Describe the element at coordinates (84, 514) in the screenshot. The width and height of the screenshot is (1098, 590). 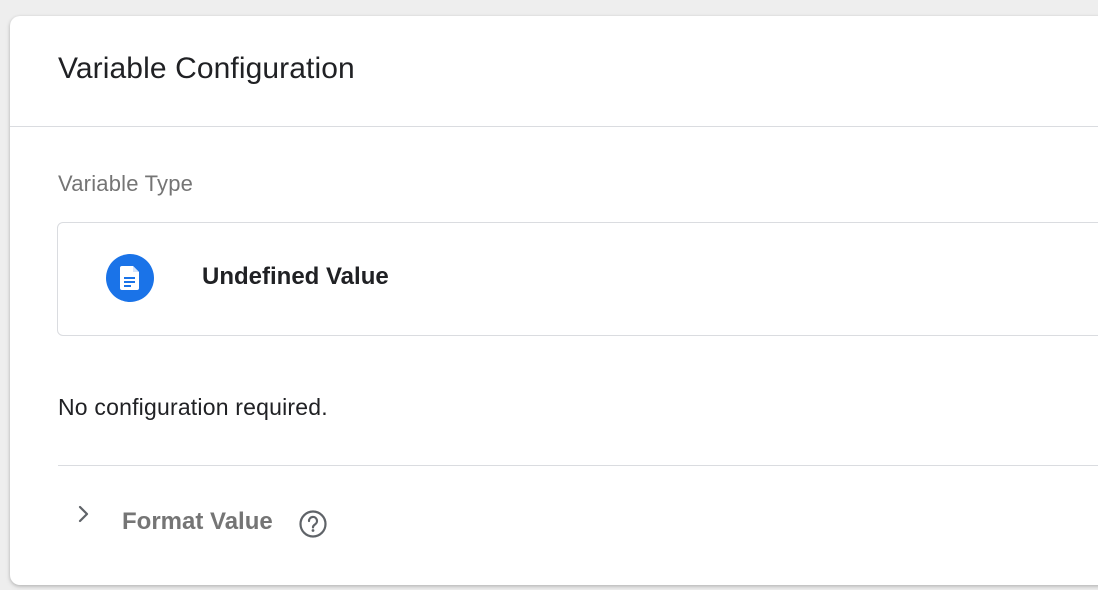
I see `chevron-right-icon` at that location.